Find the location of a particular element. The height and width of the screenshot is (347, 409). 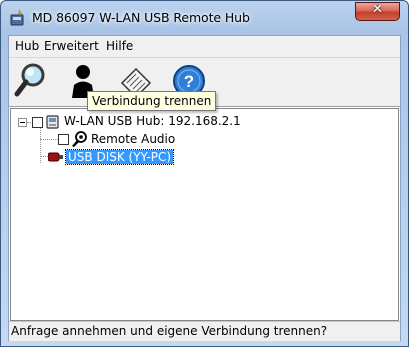

hub-checkbox is located at coordinates (37, 122).